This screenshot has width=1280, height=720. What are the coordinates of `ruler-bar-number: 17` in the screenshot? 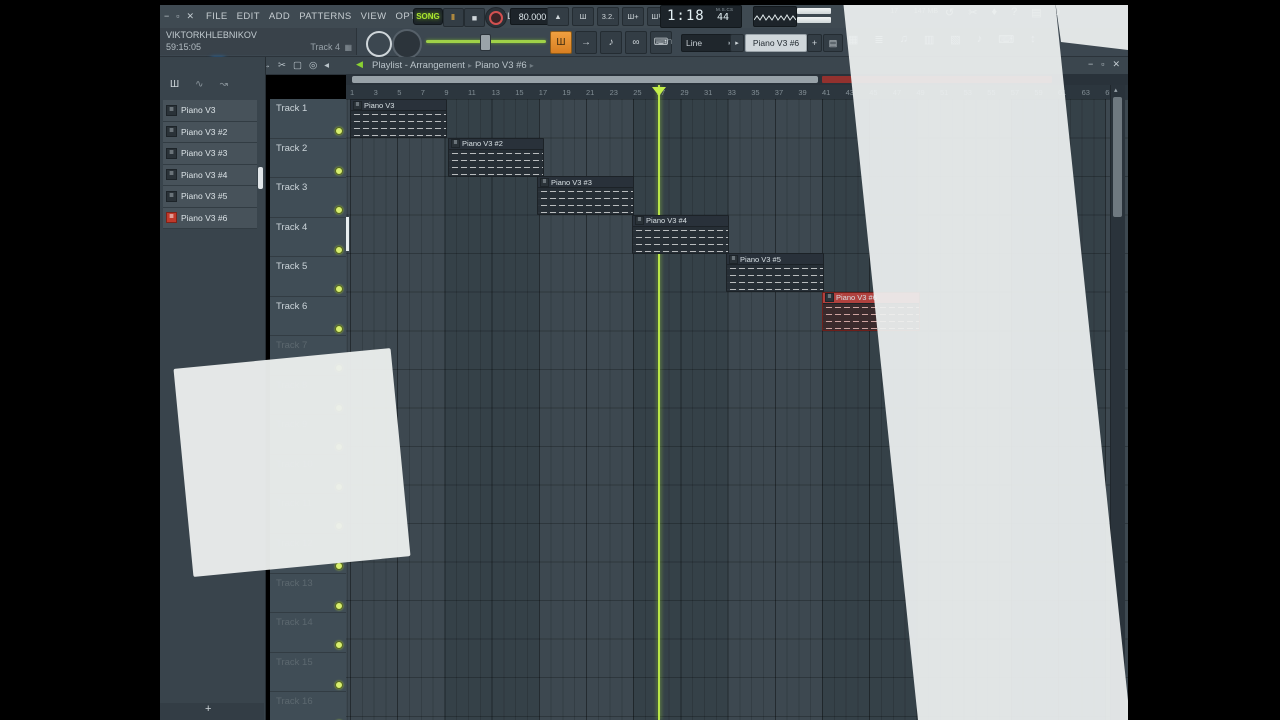 It's located at (543, 92).